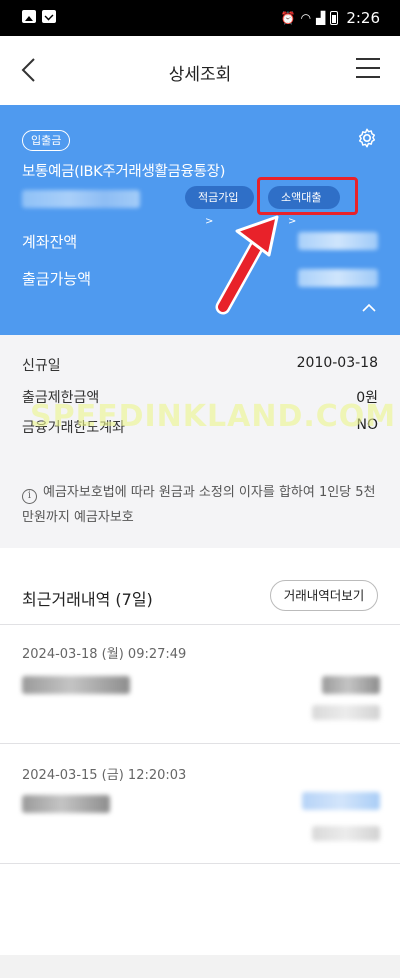 This screenshot has height=978, width=400. Describe the element at coordinates (363, 18) in the screenshot. I see `status-time: 2:26` at that location.